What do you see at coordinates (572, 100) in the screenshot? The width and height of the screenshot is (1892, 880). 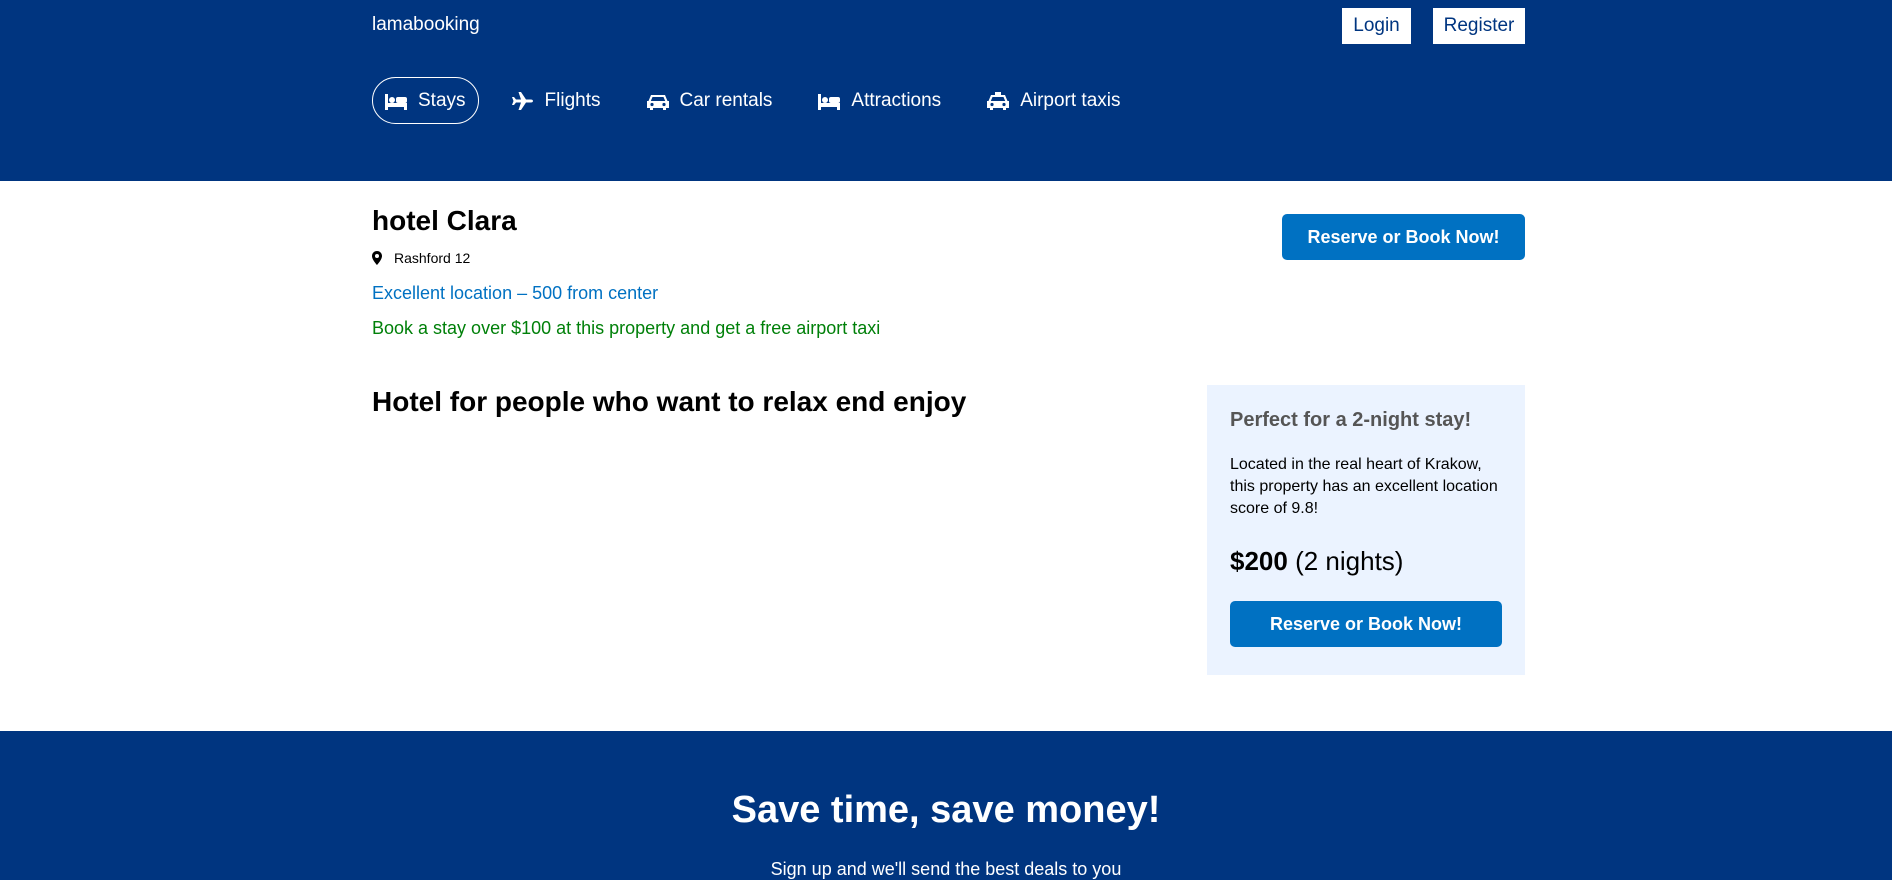 I see `tab-label: Flights` at bounding box center [572, 100].